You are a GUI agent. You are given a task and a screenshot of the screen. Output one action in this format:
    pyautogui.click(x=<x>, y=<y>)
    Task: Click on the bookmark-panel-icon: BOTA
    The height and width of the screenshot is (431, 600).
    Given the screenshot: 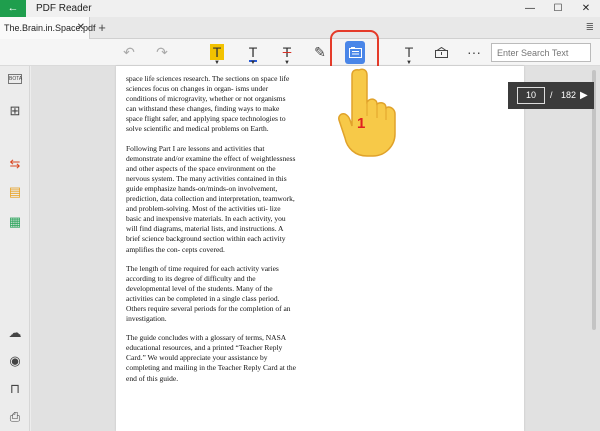 What is the action you would take?
    pyautogui.click(x=15, y=79)
    